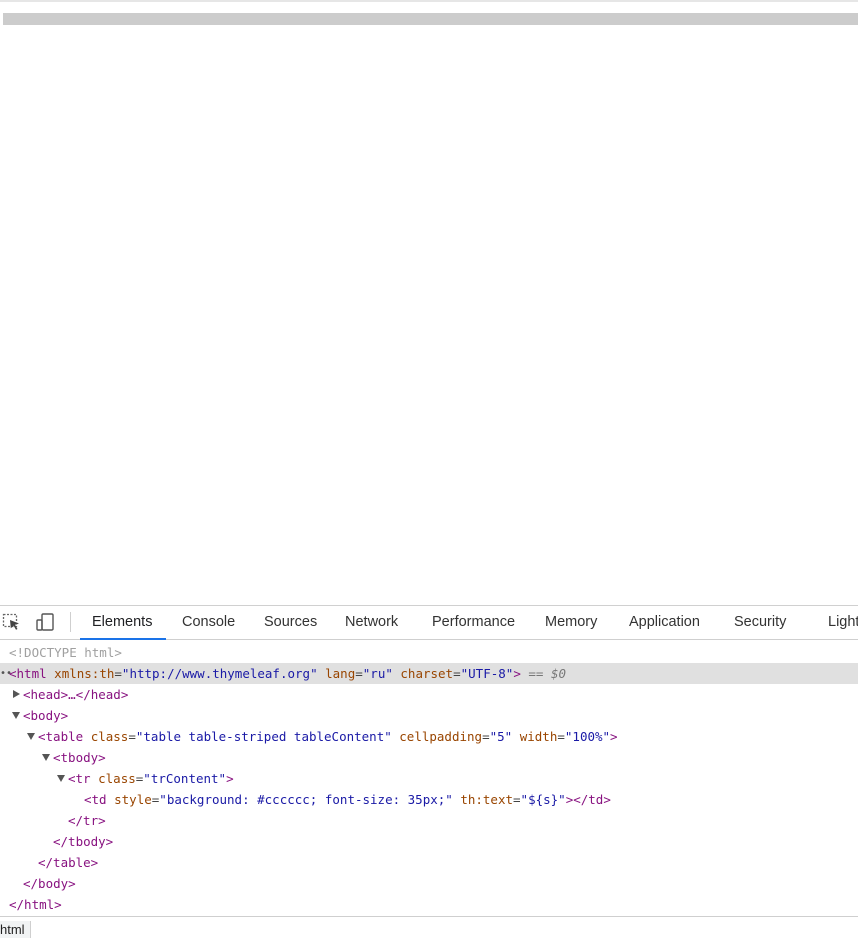  What do you see at coordinates (429, 715) in the screenshot?
I see `tree-row-body: <body>` at bounding box center [429, 715].